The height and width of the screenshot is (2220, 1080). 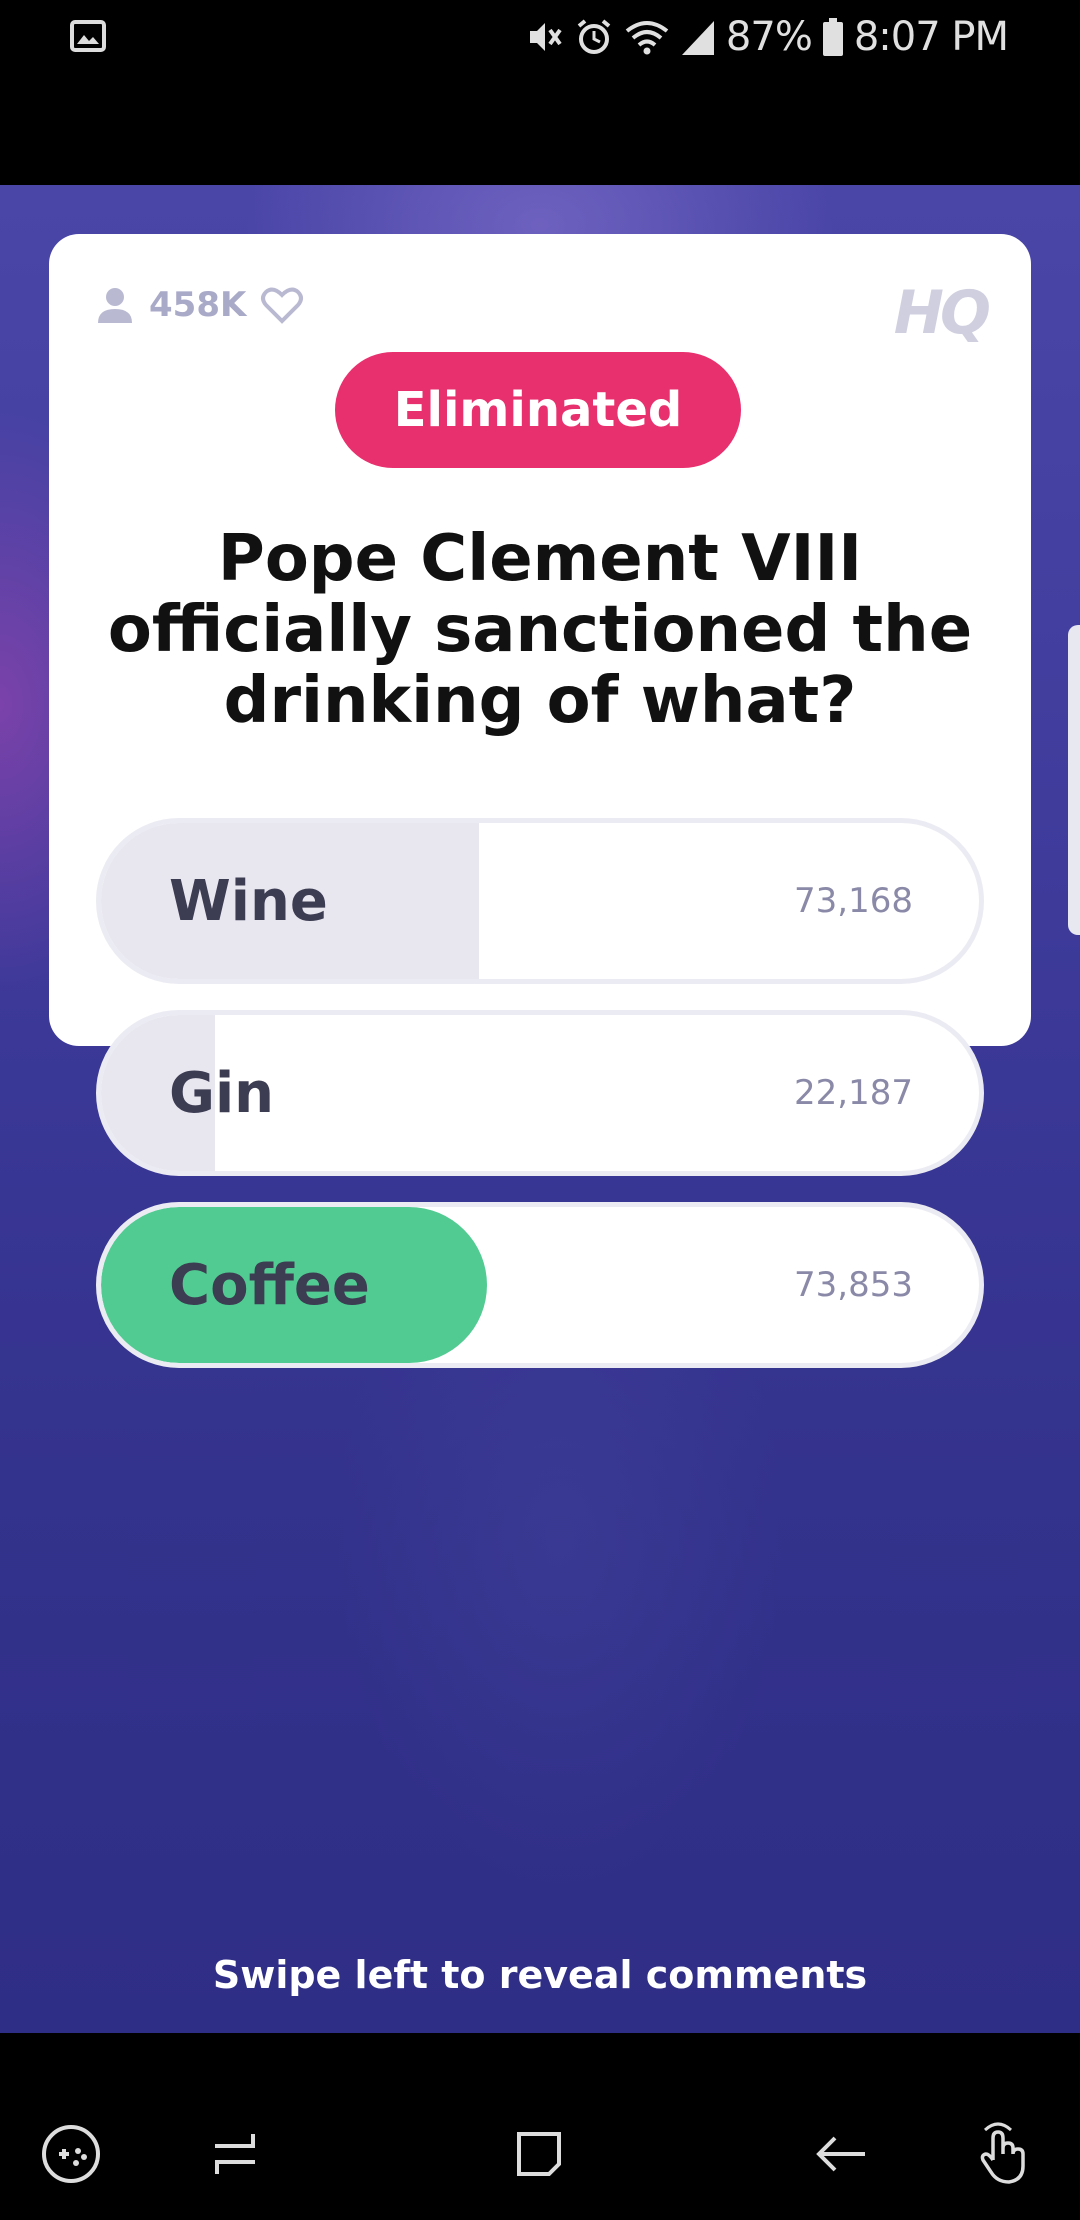 I want to click on game-tools-icon, so click(x=71, y=2154).